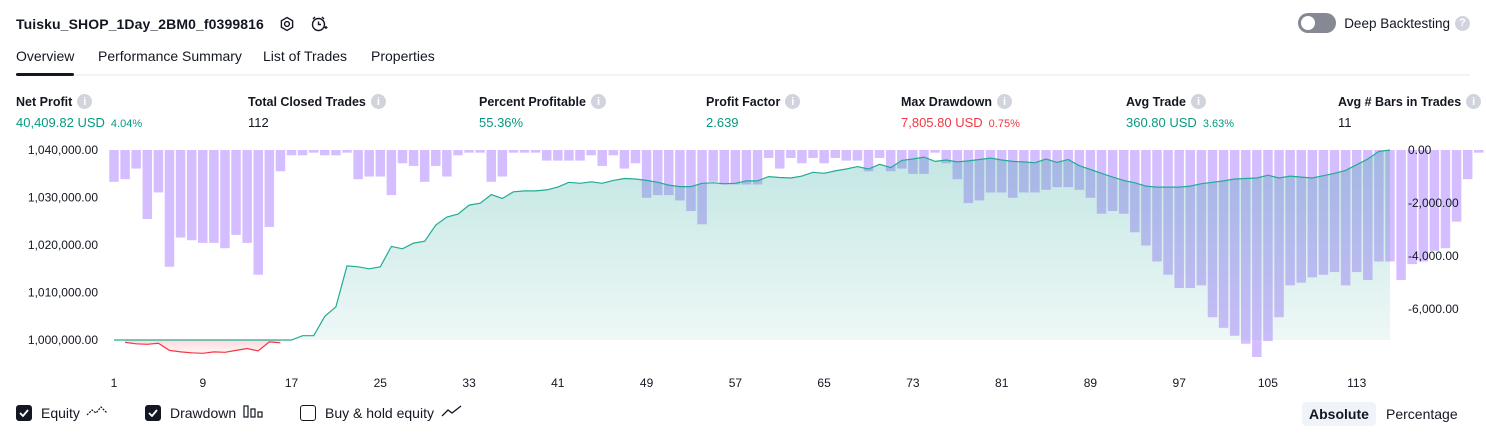 This screenshot has height=438, width=1486. What do you see at coordinates (381, 383) in the screenshot?
I see `x-tick-label: 25` at bounding box center [381, 383].